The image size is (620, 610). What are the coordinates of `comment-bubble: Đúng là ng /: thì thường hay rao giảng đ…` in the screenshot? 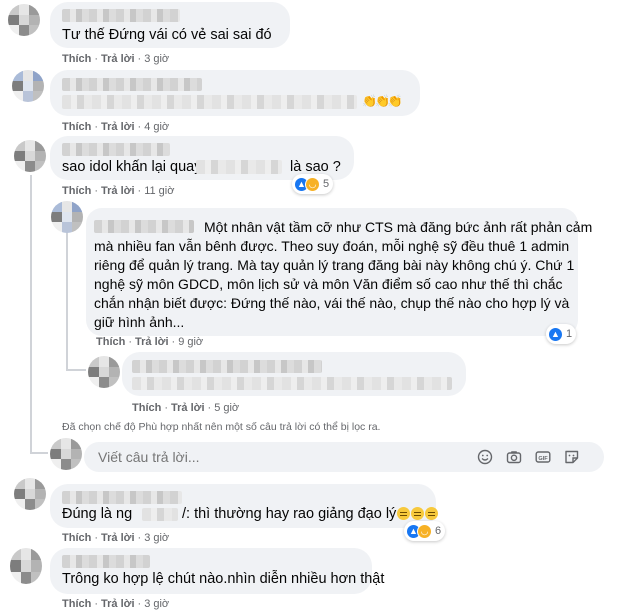 It's located at (244, 506).